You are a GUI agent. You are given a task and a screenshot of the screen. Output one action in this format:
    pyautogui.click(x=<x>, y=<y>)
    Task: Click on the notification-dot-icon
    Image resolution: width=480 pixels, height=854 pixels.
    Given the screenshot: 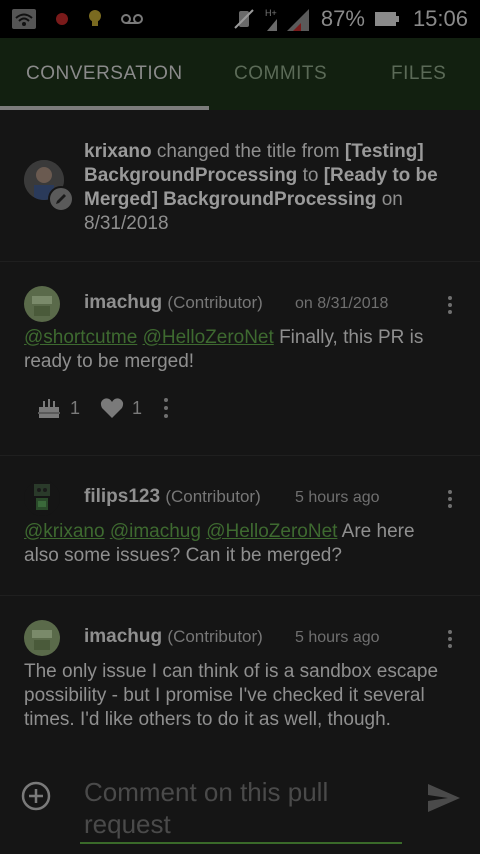 What is the action you would take?
    pyautogui.click(x=62, y=19)
    